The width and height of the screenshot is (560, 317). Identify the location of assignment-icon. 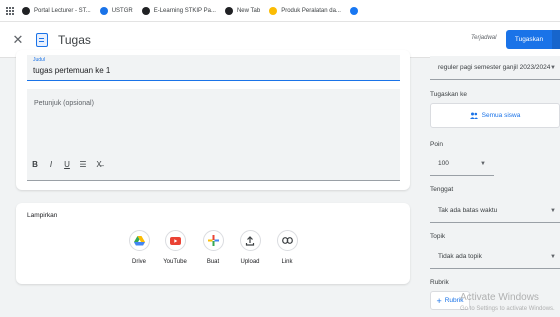
(42, 39).